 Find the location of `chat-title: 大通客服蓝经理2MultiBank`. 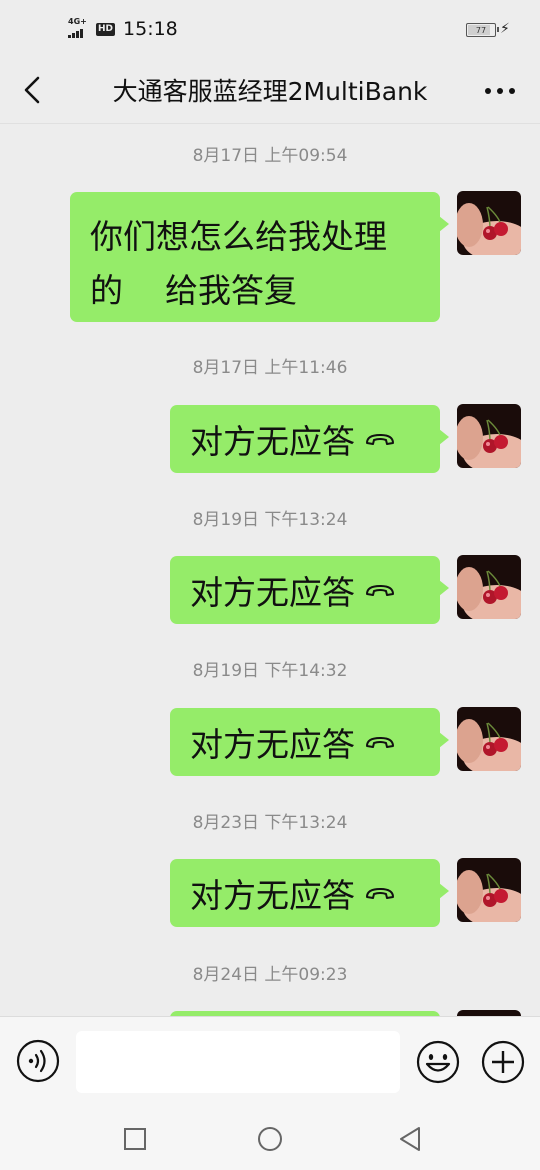

chat-title: 大通客服蓝经理2MultiBank is located at coordinates (270, 91).